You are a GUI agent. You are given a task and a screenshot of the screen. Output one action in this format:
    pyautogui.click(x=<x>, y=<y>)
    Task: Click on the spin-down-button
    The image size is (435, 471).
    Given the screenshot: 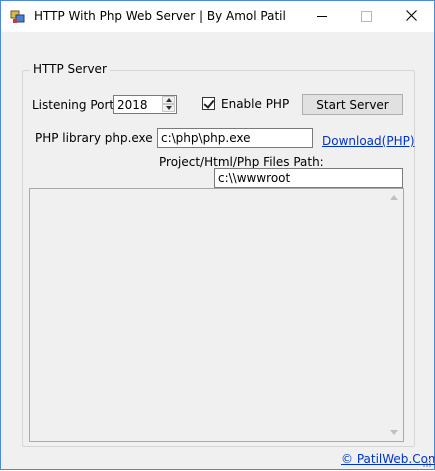 What is the action you would take?
    pyautogui.click(x=168, y=108)
    